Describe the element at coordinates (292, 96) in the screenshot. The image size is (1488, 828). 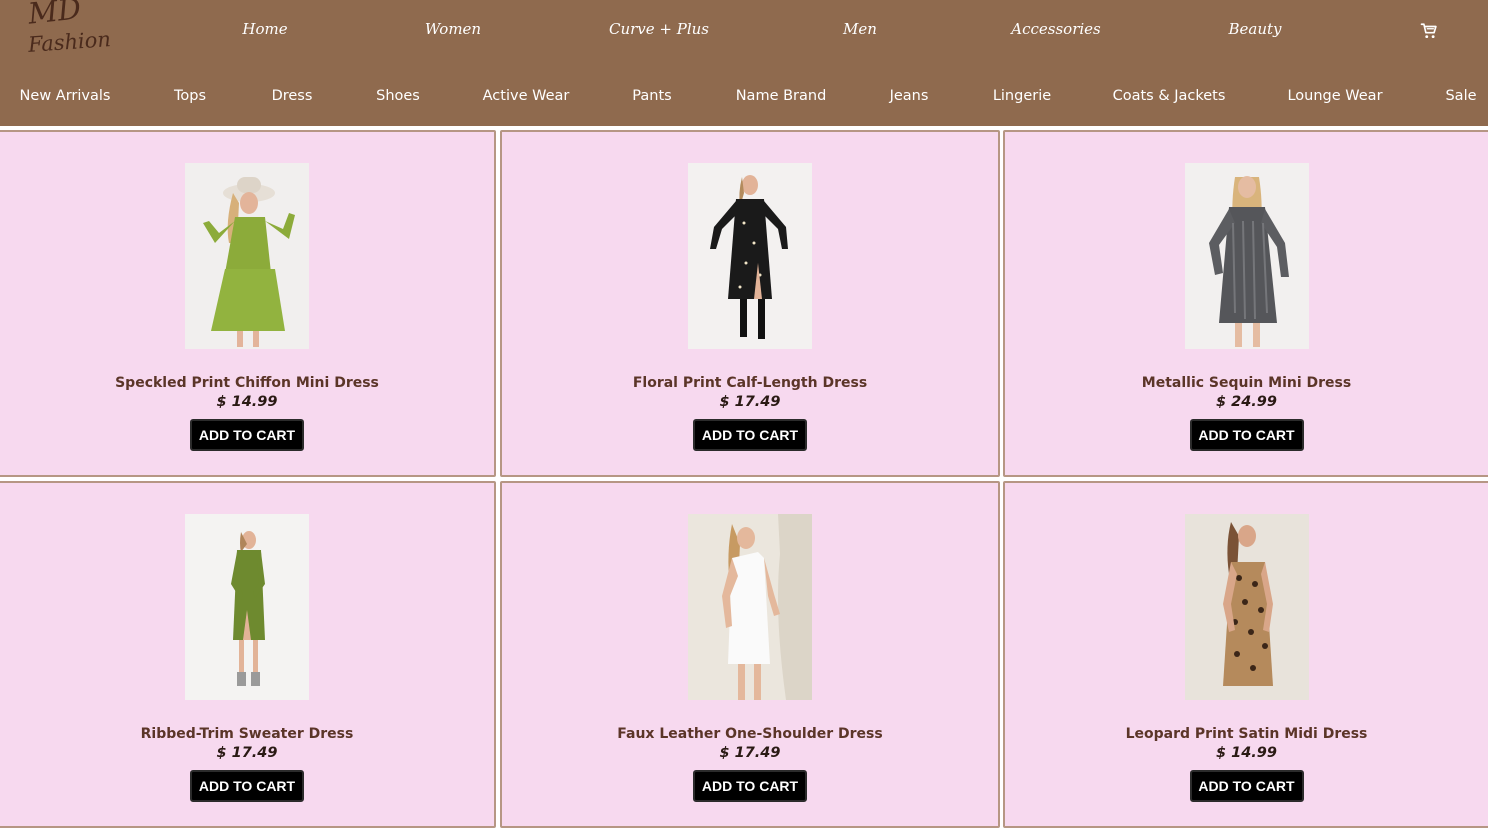
I see `category-dress: Dress` at that location.